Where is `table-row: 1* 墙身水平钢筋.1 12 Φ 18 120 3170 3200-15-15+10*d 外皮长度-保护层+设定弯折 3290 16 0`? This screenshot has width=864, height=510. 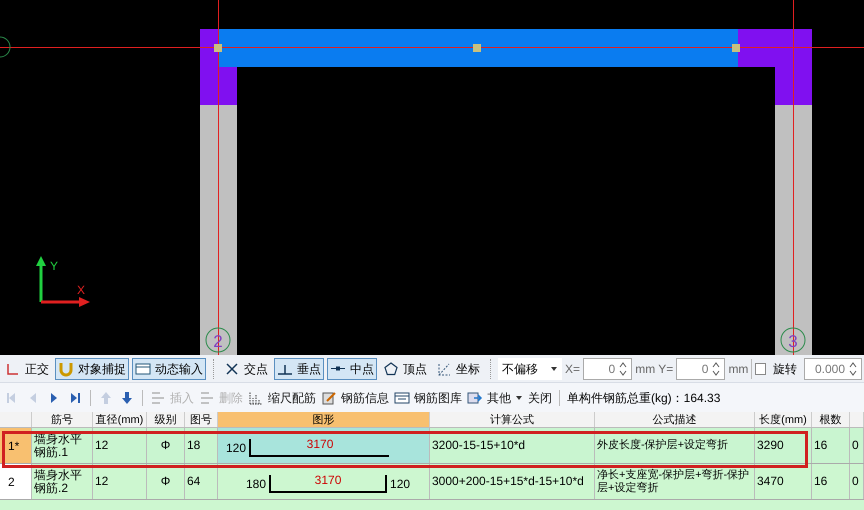 table-row: 1* 墙身水平钢筋.1 12 Φ 18 120 3170 3200-15-15+10*d 外皮长度-保护层+设定弯折 3290 16 0 is located at coordinates (432, 446).